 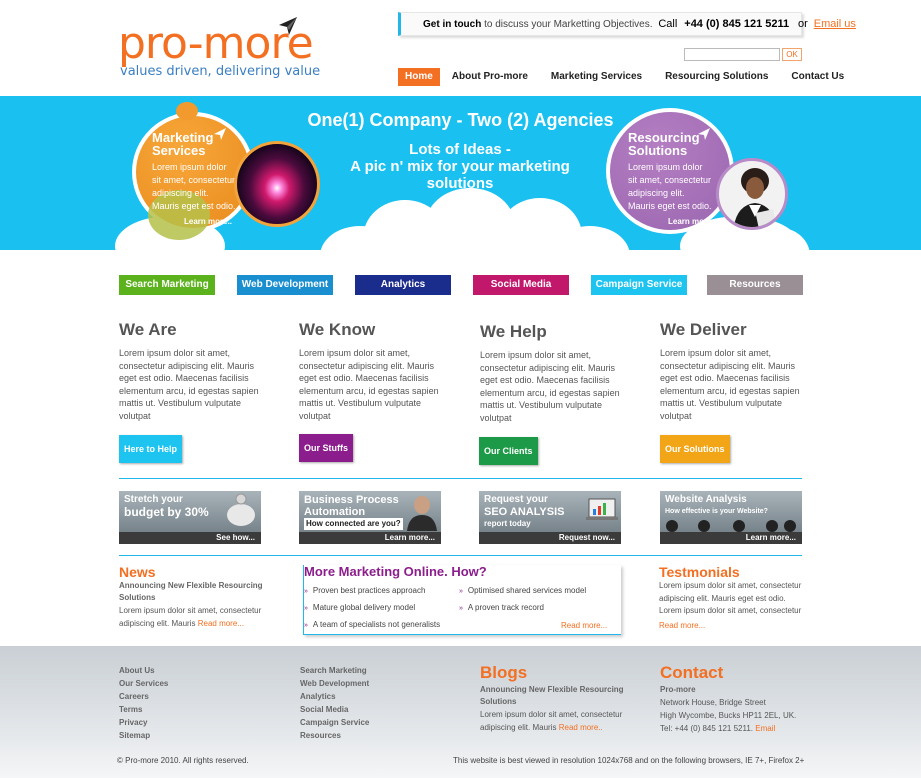 I want to click on hero-title: One(1) Company - Two (2) Agencies, so click(x=460, y=120).